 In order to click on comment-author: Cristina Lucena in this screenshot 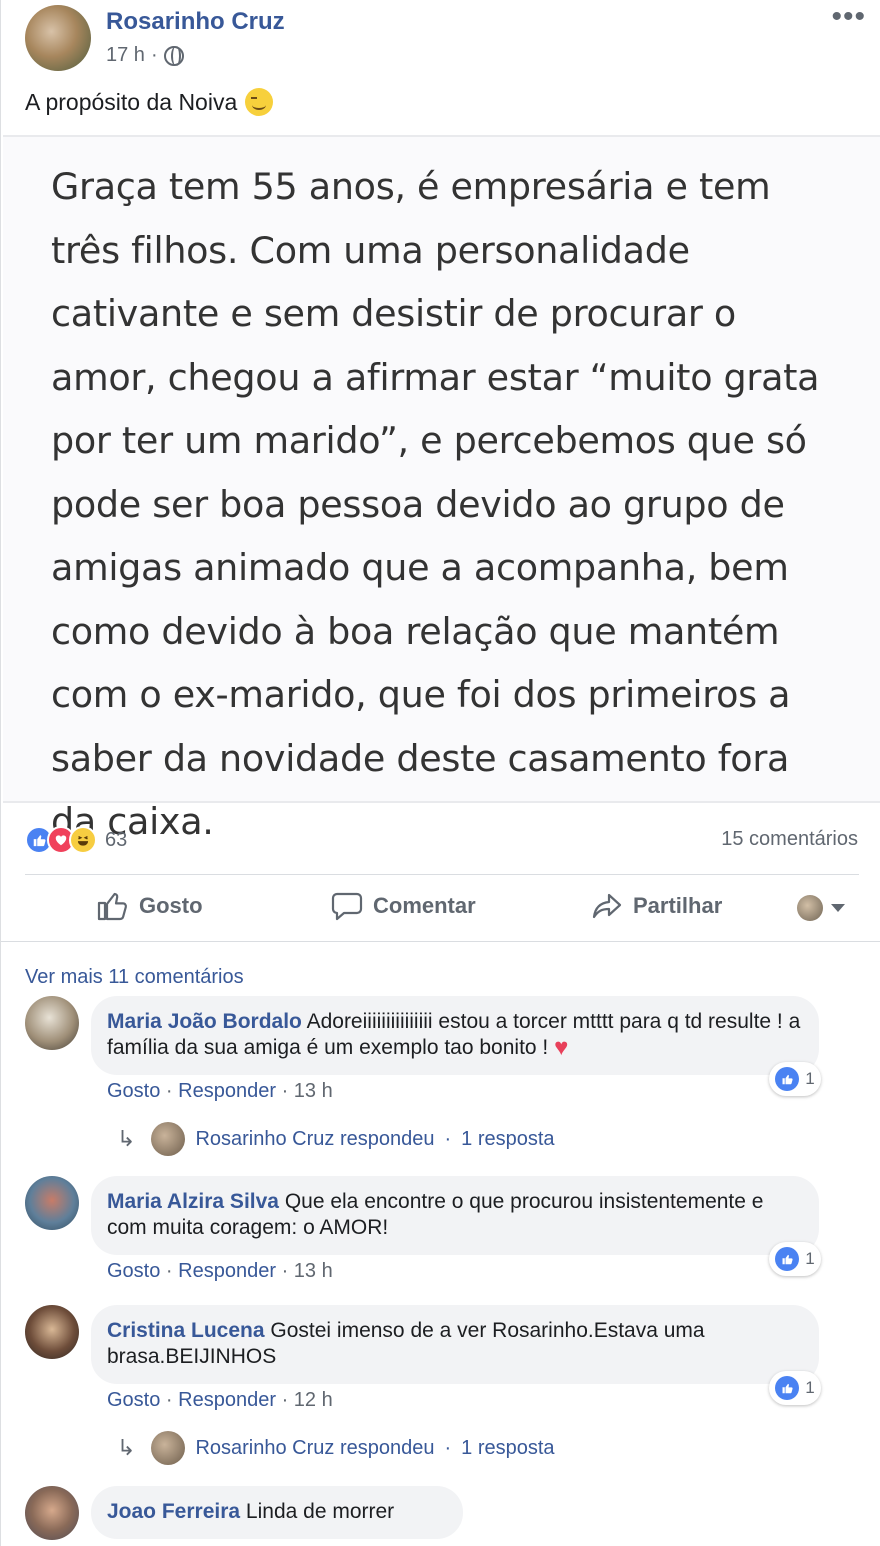, I will do `click(186, 1330)`.